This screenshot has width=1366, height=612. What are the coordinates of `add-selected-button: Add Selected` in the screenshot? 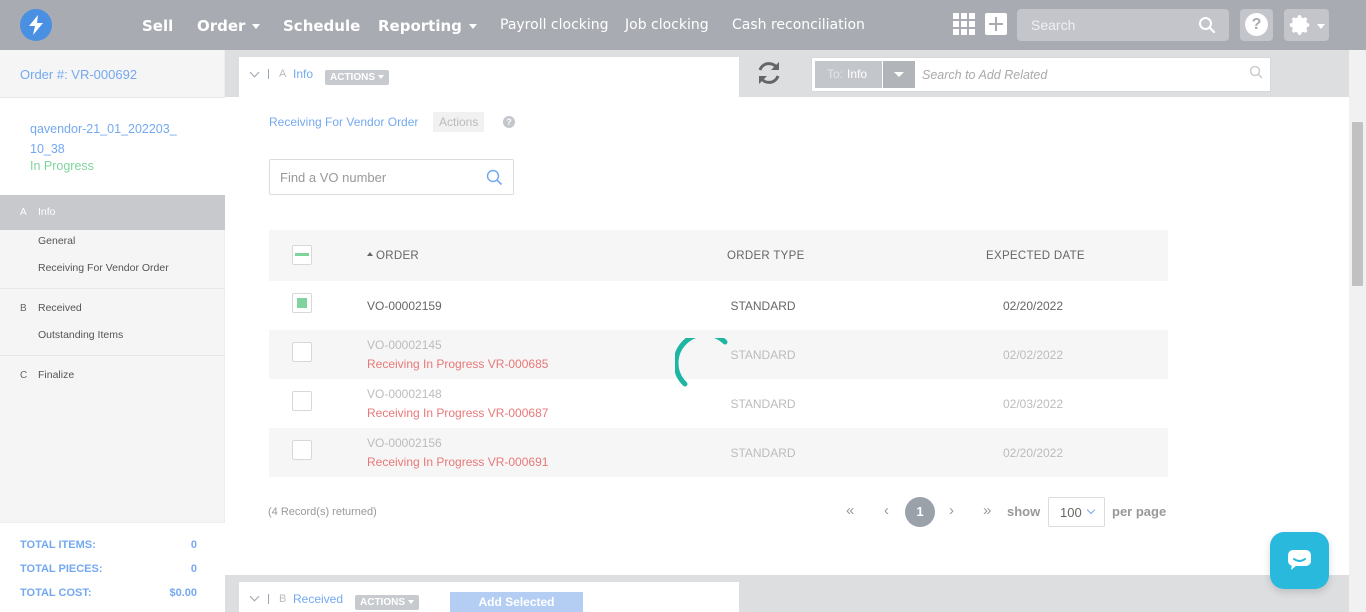 It's located at (516, 602).